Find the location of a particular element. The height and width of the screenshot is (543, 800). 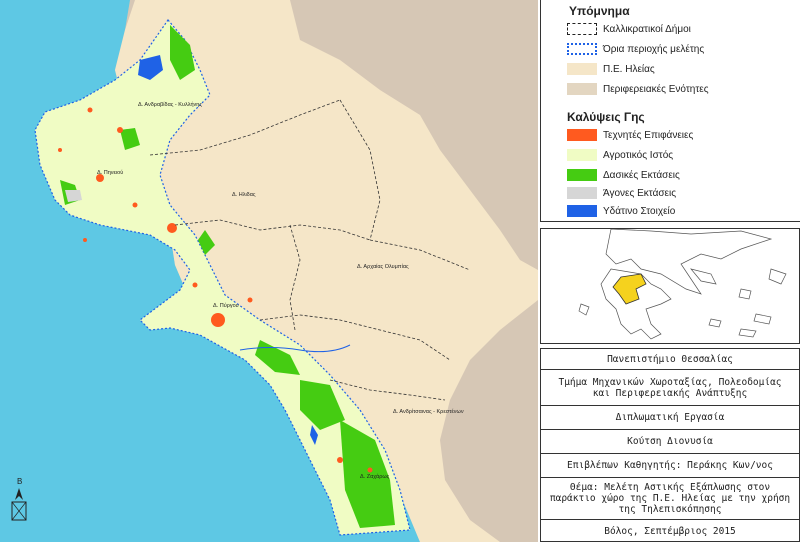

label-archaia-olympia: Δ. Αρχαίας Ολυμπίας is located at coordinates (383, 267).